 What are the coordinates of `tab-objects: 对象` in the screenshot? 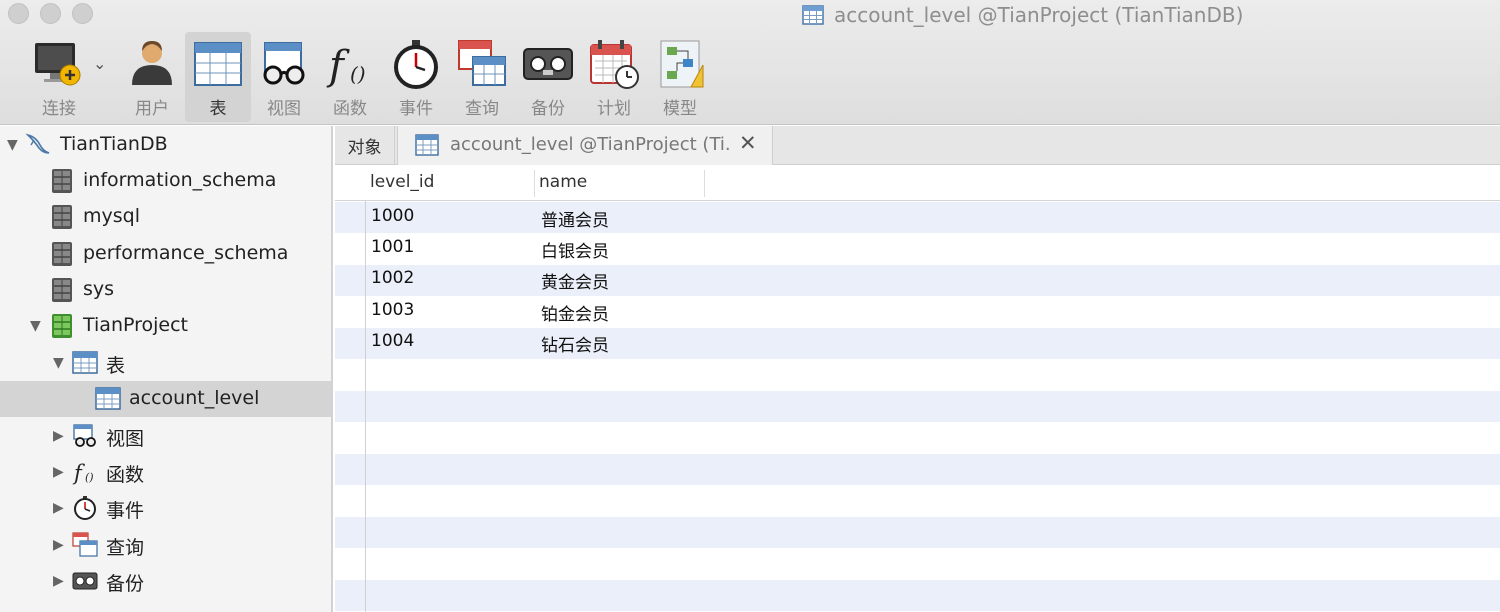 It's located at (365, 145).